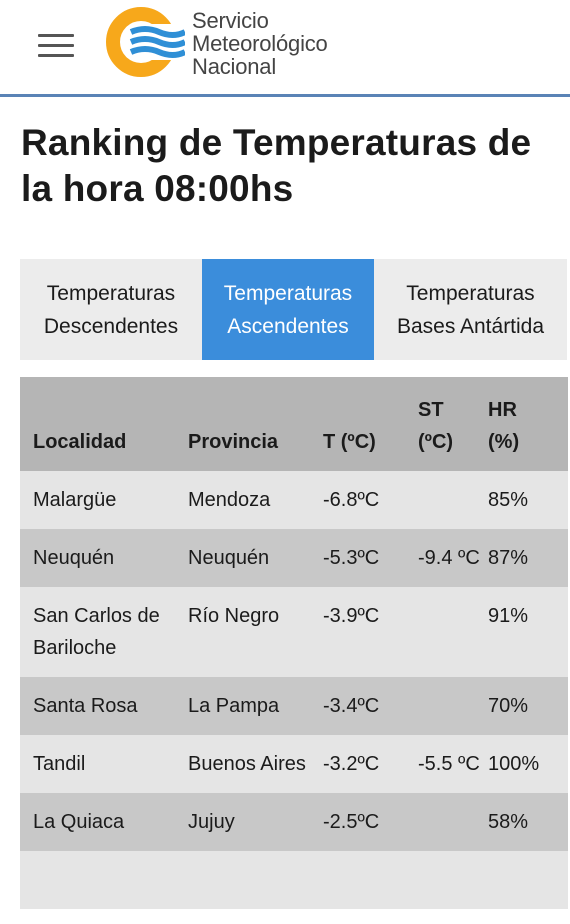 Image resolution: width=570 pixels, height=924 pixels. I want to click on cell-provincia: Jujuy, so click(255, 822).